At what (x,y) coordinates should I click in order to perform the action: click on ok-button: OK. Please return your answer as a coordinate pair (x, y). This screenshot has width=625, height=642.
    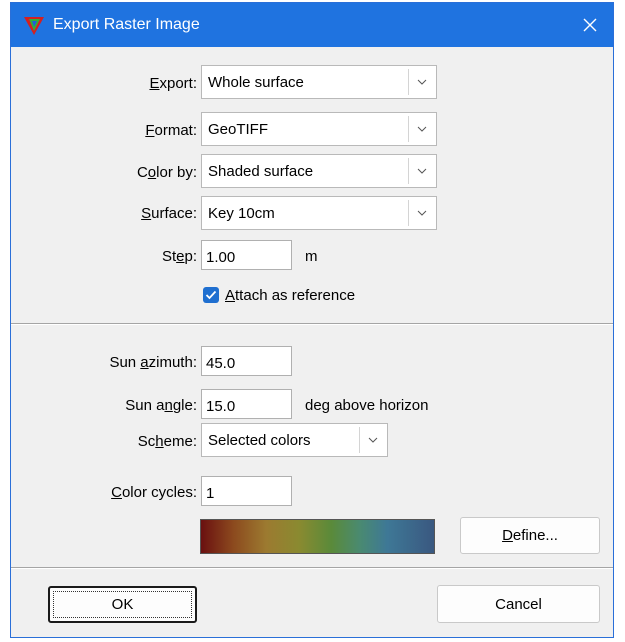
    Looking at the image, I should click on (122, 604).